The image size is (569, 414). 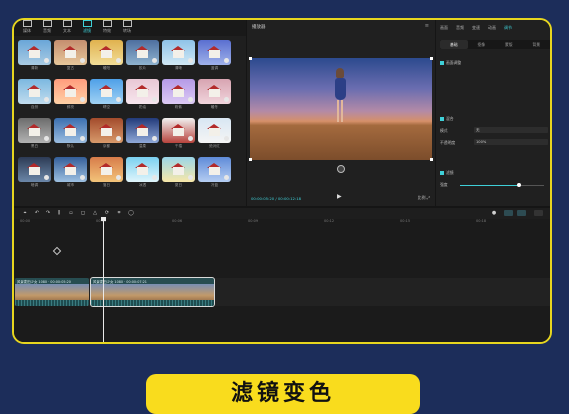 I want to click on filter-thumbnail: 落日, so click(x=106, y=174).